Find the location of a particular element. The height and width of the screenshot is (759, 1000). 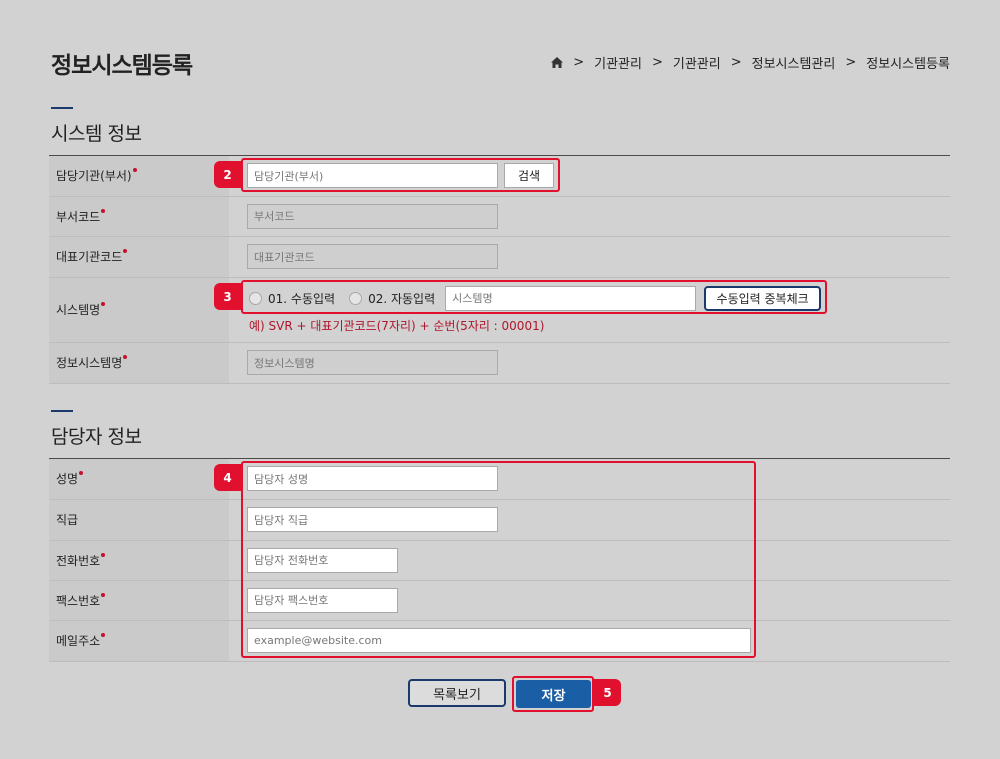

dept-code-input: 부서코드 is located at coordinates (372, 216).